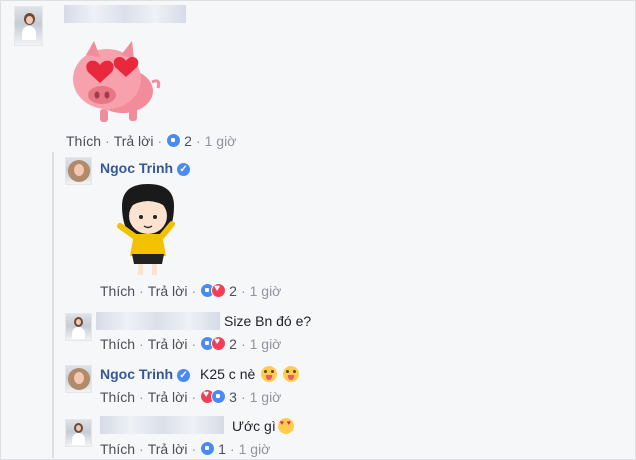 This screenshot has width=636, height=460. What do you see at coordinates (146, 230) in the screenshot?
I see `girl-cartoon-sticker` at bounding box center [146, 230].